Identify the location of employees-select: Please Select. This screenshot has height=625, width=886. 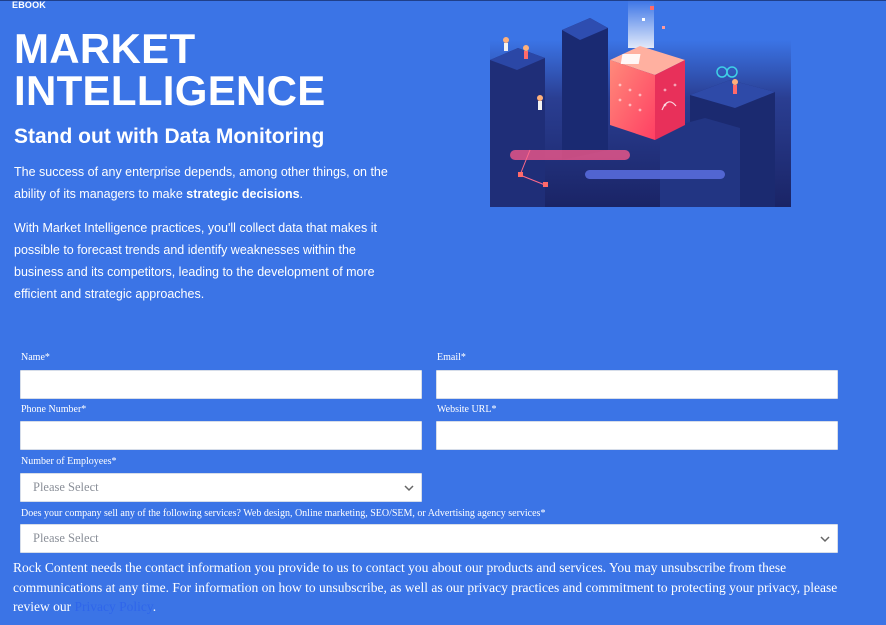
(221, 487).